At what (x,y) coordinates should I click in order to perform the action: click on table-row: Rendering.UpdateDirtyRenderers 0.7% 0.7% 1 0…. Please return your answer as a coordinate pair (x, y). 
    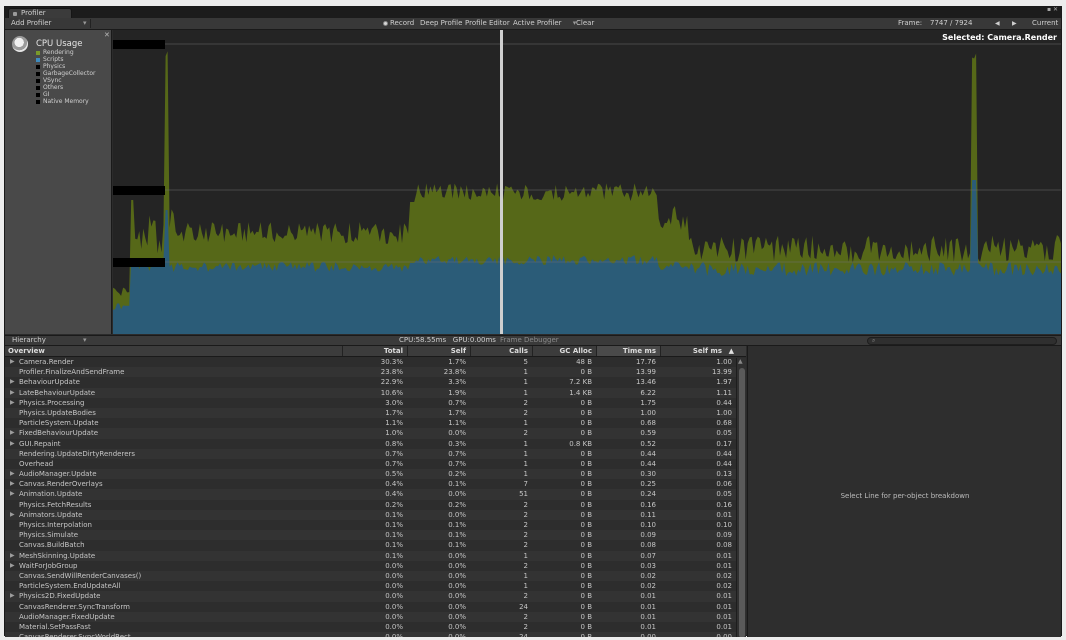
    Looking at the image, I should click on (375, 453).